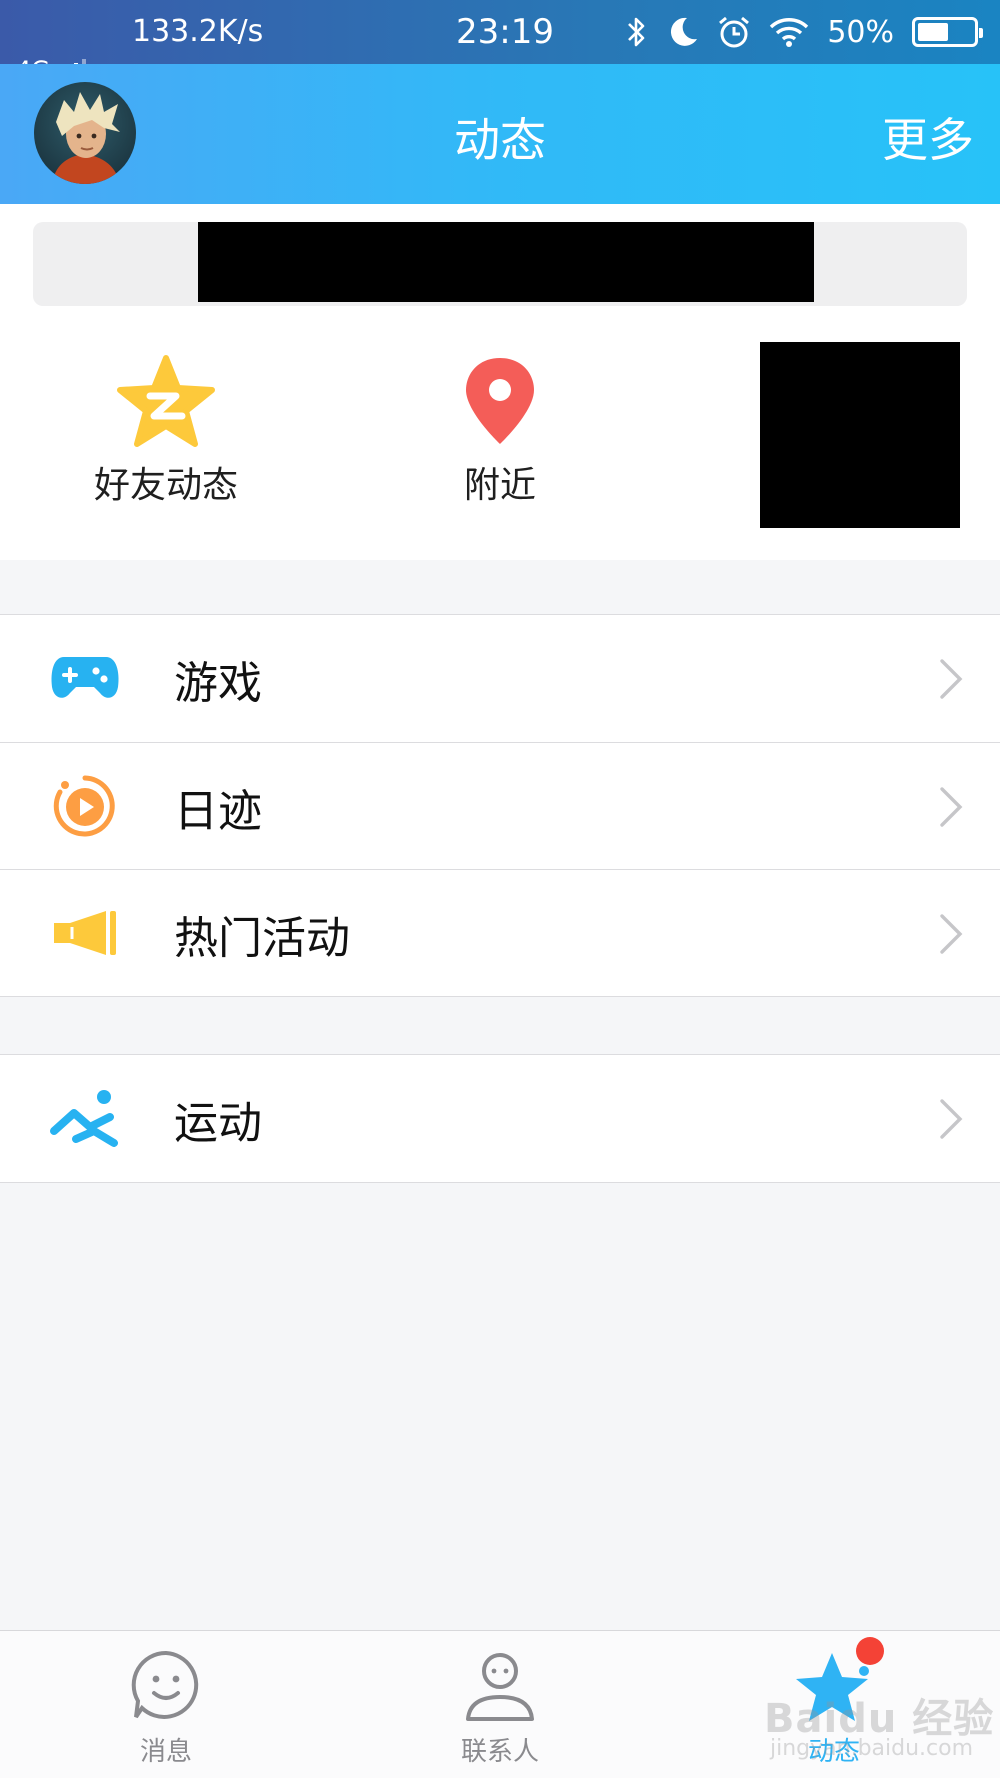  I want to click on app-header: 动态 更多, so click(500, 134).